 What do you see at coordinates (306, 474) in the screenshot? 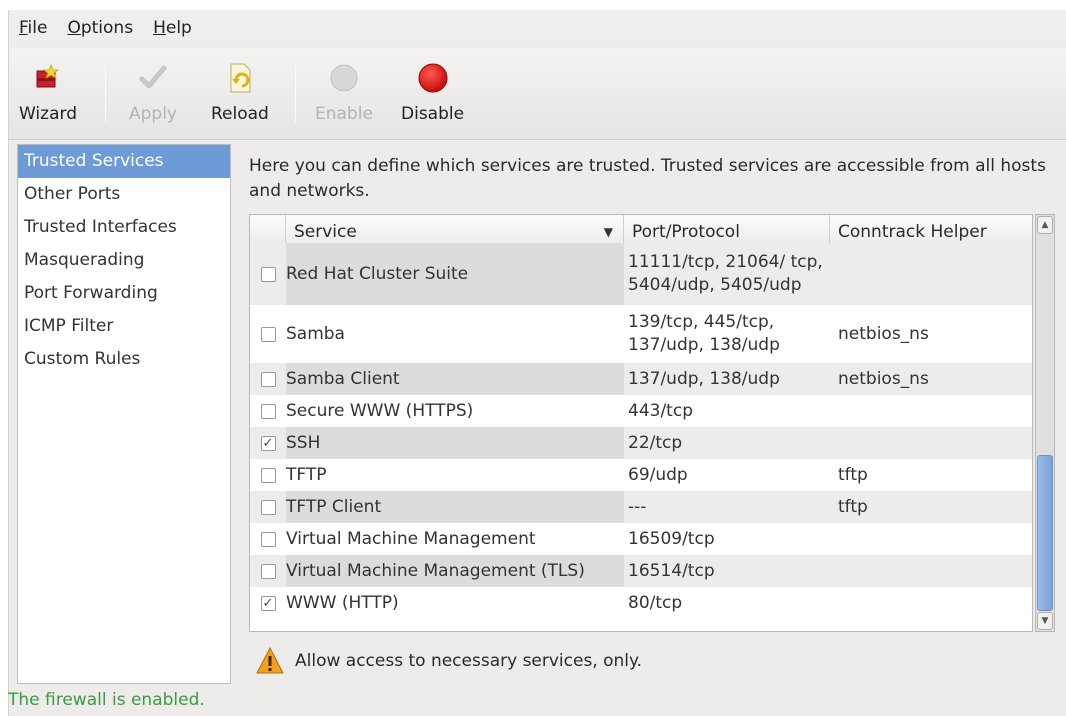
I see `service-name: TFTP` at bounding box center [306, 474].